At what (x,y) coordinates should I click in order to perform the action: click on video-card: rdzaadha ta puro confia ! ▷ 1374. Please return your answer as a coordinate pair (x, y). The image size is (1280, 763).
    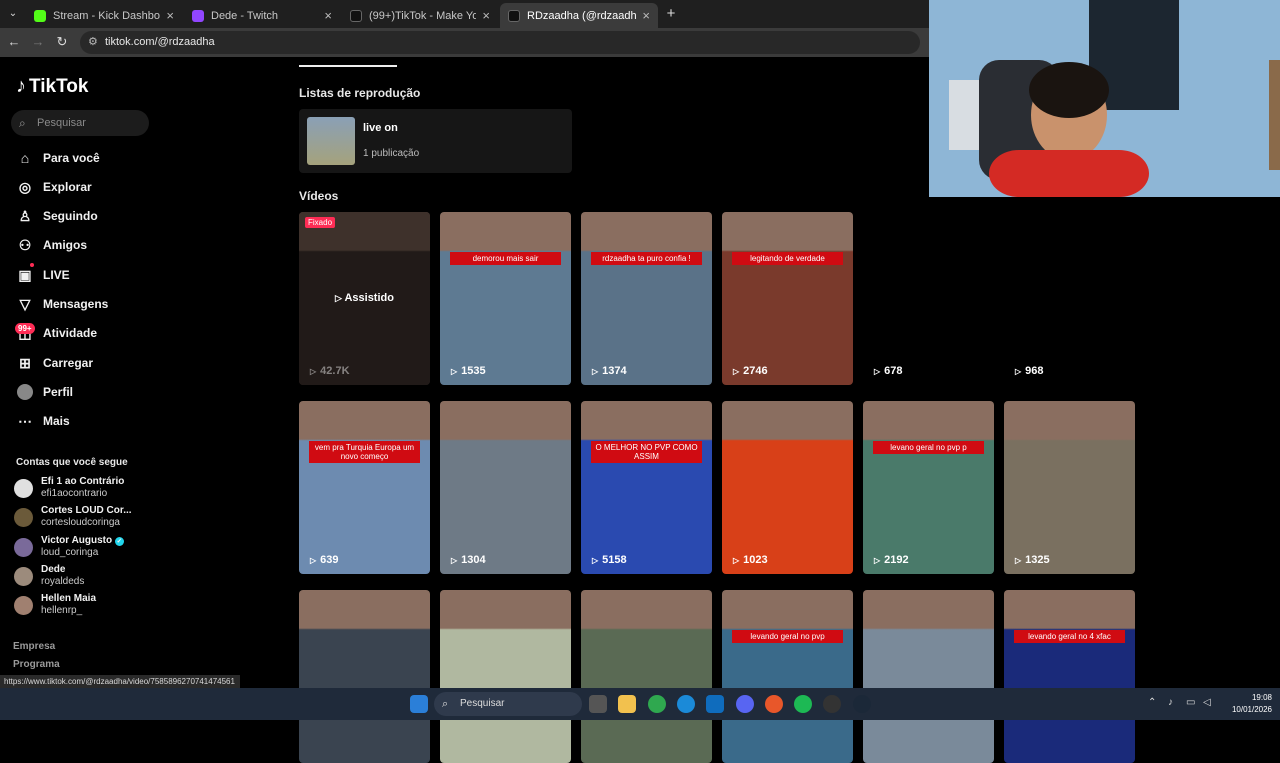
    Looking at the image, I should click on (646, 298).